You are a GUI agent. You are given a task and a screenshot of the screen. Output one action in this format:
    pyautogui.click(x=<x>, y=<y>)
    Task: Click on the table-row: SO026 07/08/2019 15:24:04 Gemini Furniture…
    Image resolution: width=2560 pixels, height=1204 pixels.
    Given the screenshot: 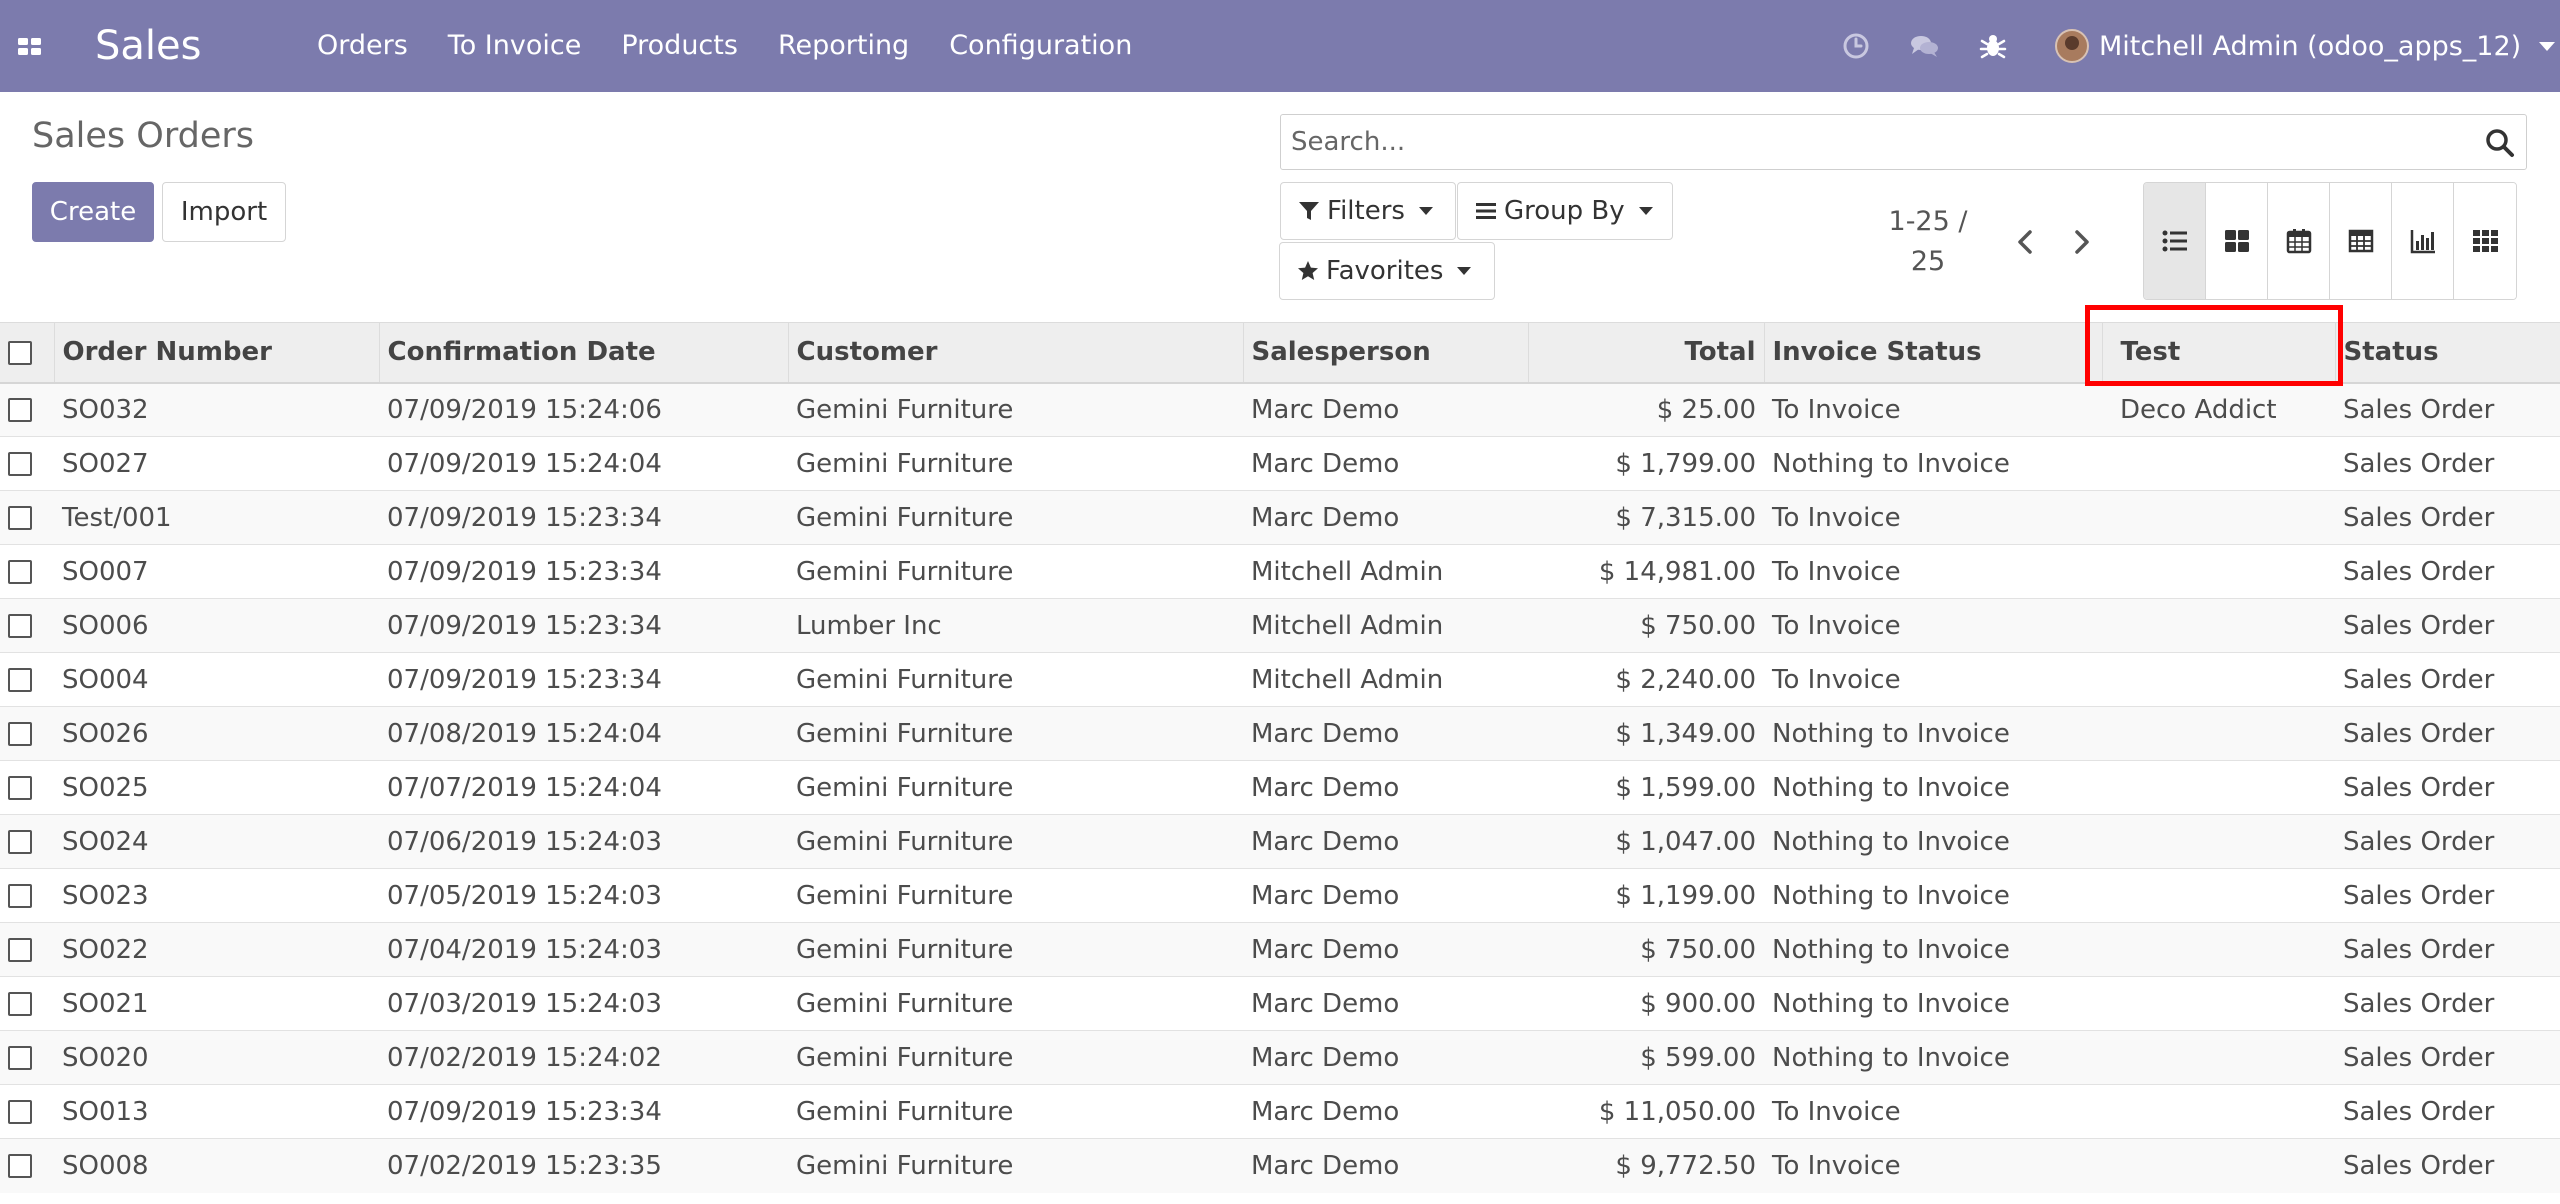 What is the action you would take?
    pyautogui.click(x=1280, y=733)
    